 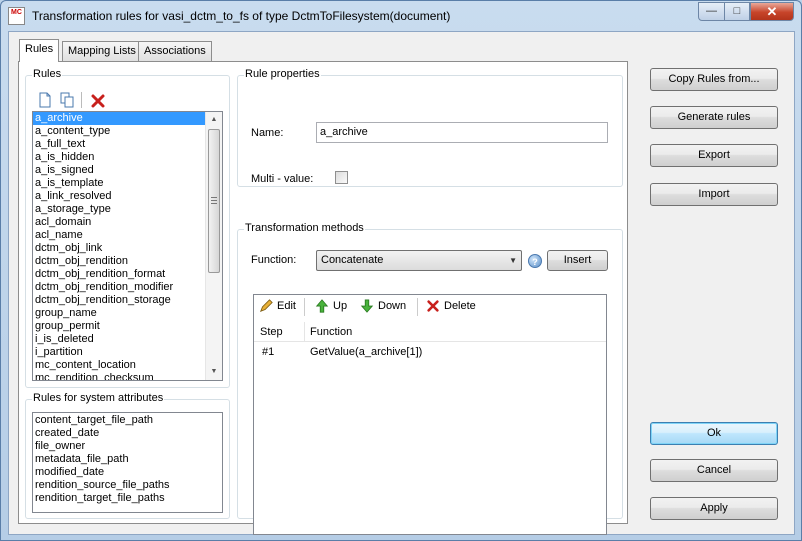 I want to click on list-item: a_storage_type, so click(x=127, y=209).